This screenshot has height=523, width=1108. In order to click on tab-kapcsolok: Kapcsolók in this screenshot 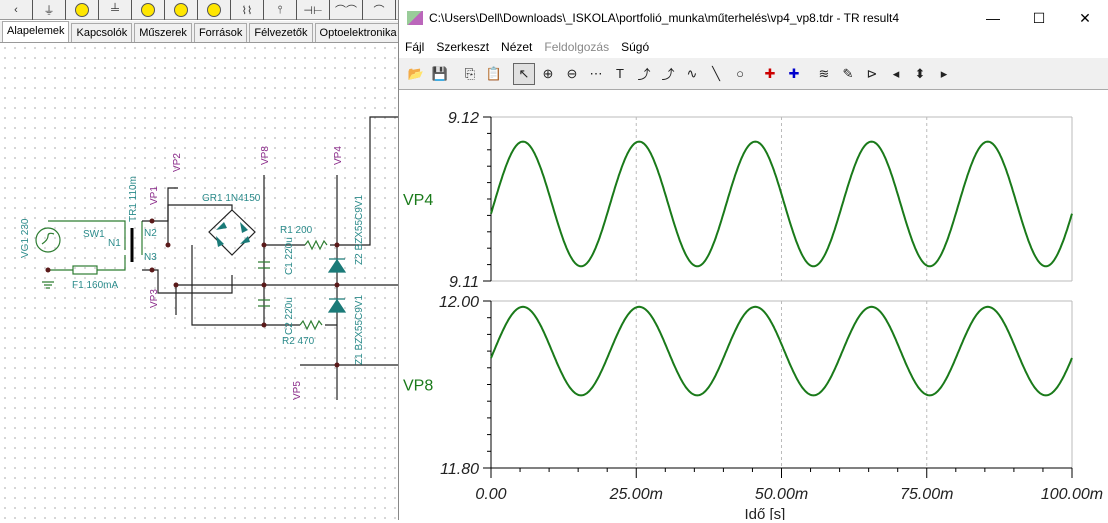, I will do `click(102, 32)`.